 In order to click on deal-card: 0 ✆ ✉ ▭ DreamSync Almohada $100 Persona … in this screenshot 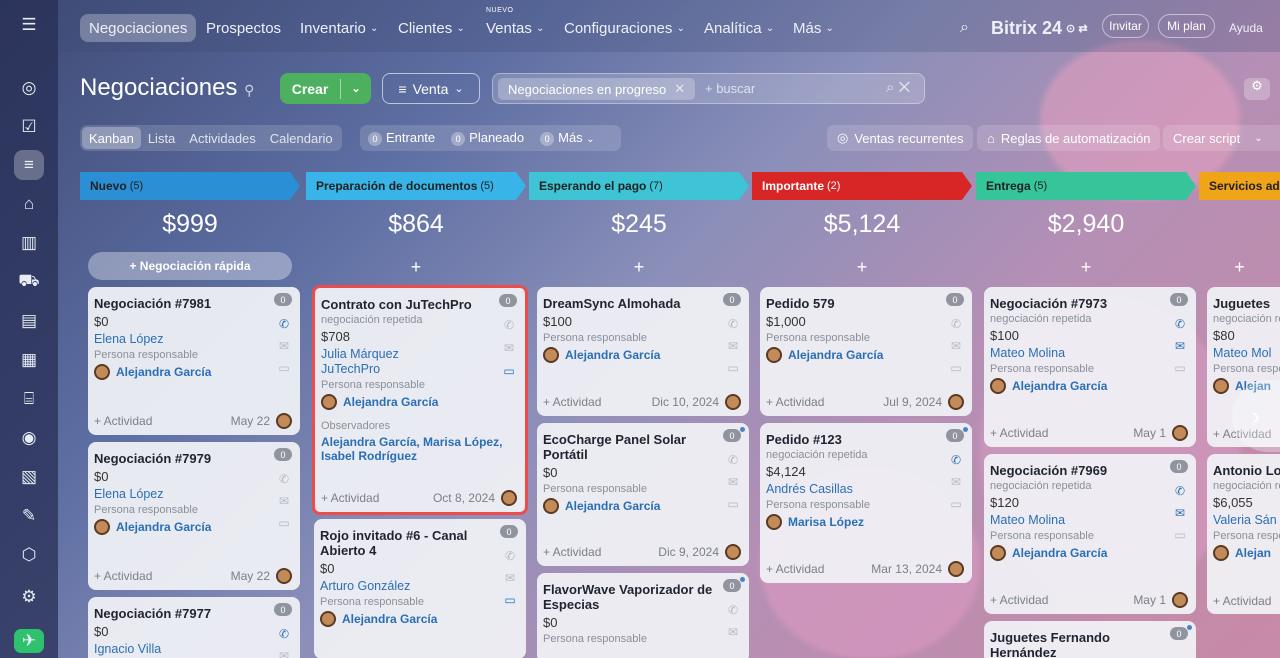, I will do `click(643, 351)`.